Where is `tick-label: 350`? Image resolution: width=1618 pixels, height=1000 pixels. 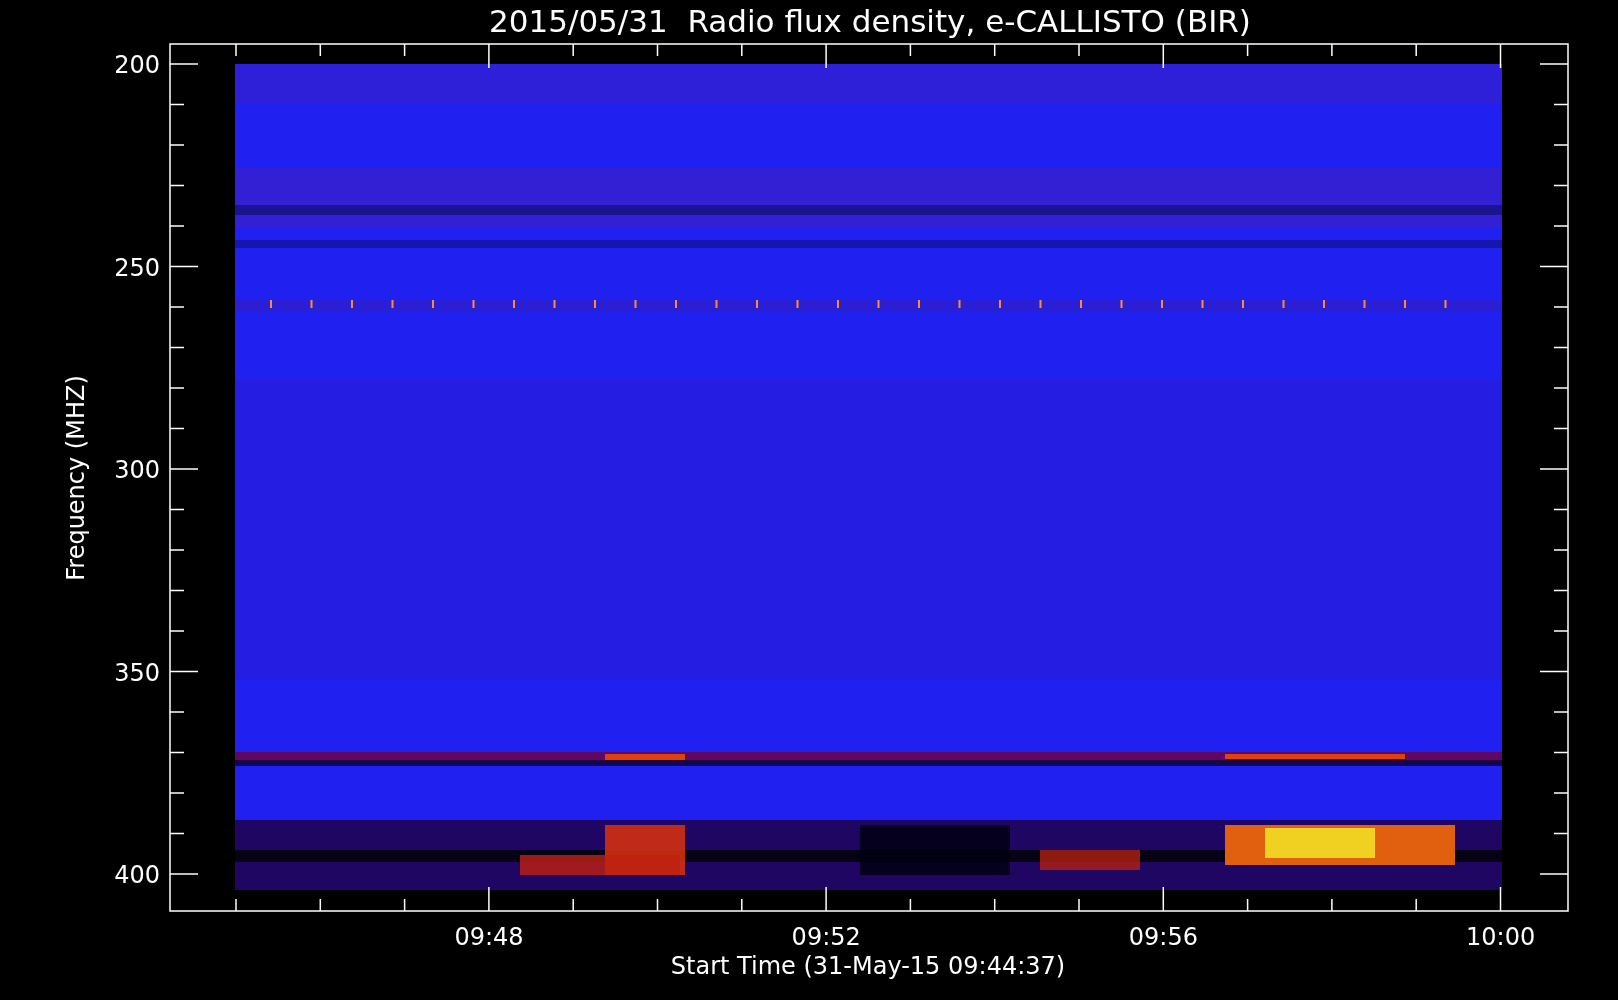 tick-label: 350 is located at coordinates (137, 672).